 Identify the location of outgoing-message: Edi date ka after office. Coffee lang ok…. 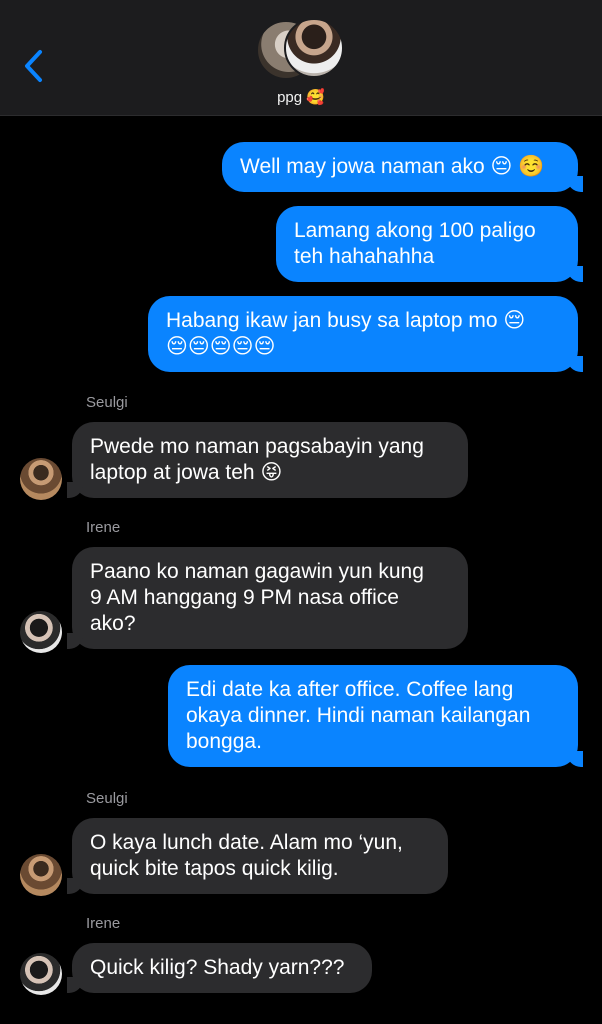
(375, 716).